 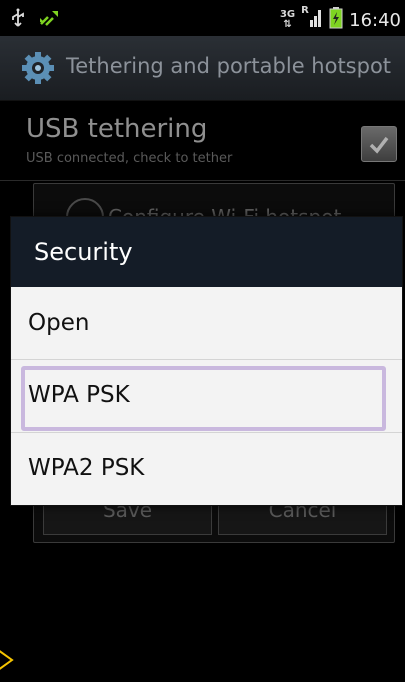 What do you see at coordinates (127, 519) in the screenshot?
I see `save-button: Save` at bounding box center [127, 519].